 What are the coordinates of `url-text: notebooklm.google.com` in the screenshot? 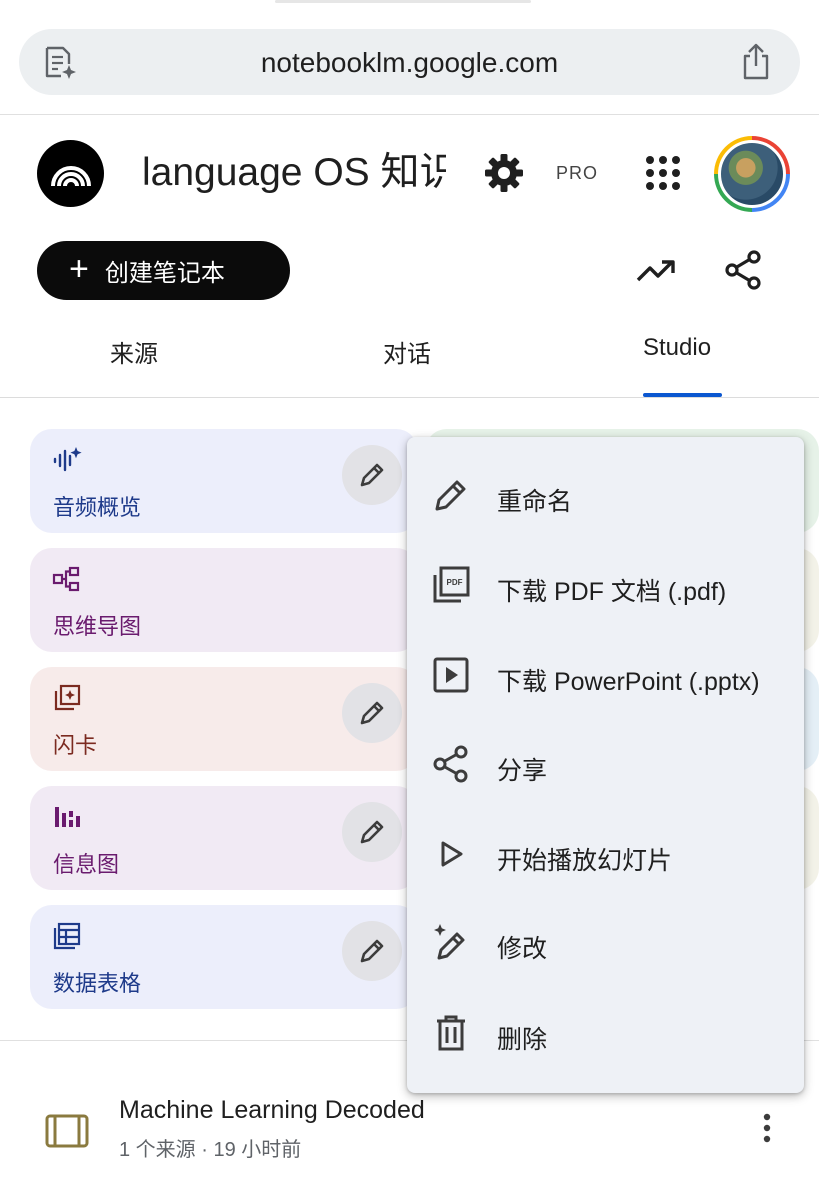 It's located at (409, 63).